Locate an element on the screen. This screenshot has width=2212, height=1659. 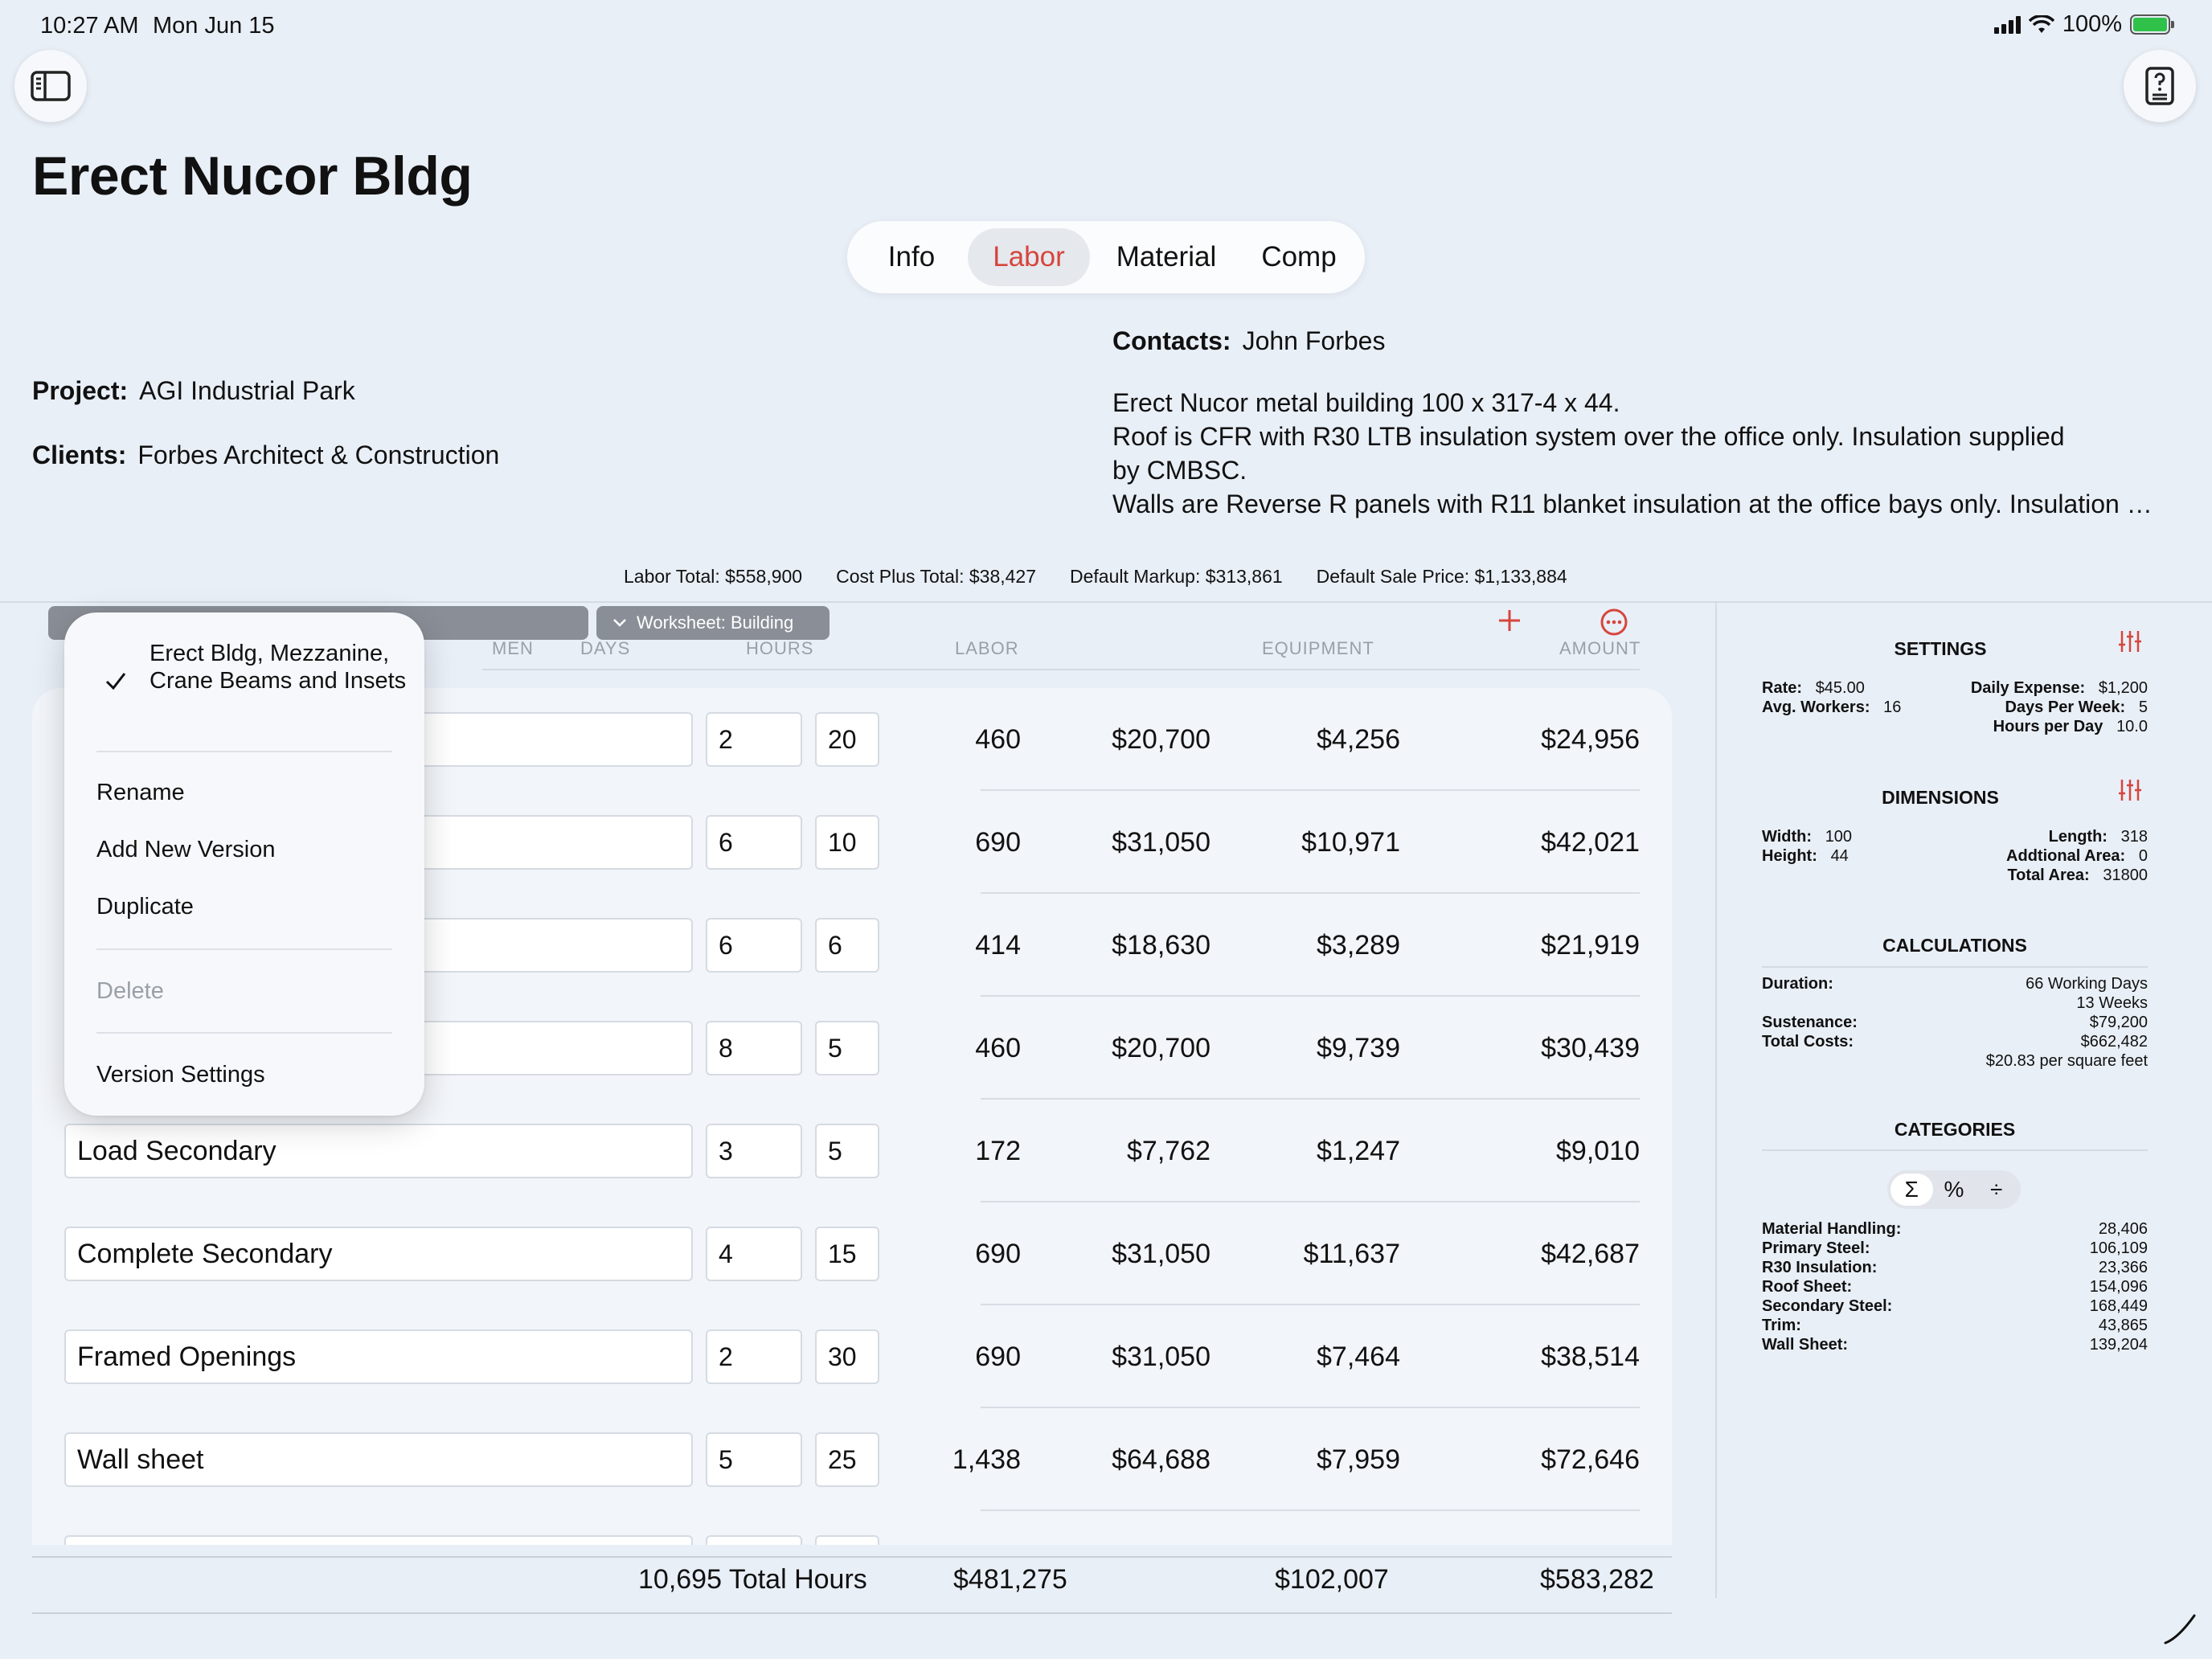
equipment-value: $9,739 is located at coordinates (1358, 1047).